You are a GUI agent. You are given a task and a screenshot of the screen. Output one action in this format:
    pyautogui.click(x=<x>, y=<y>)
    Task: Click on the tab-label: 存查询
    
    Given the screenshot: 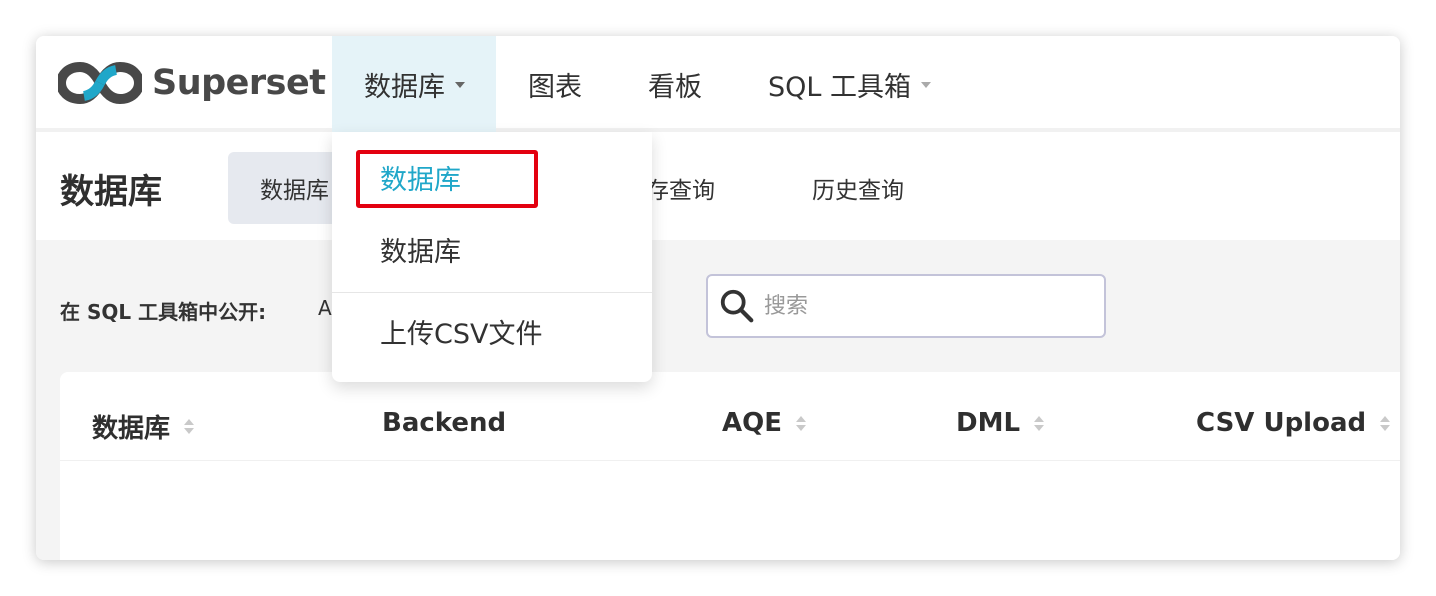 What is the action you would take?
    pyautogui.click(x=680, y=191)
    